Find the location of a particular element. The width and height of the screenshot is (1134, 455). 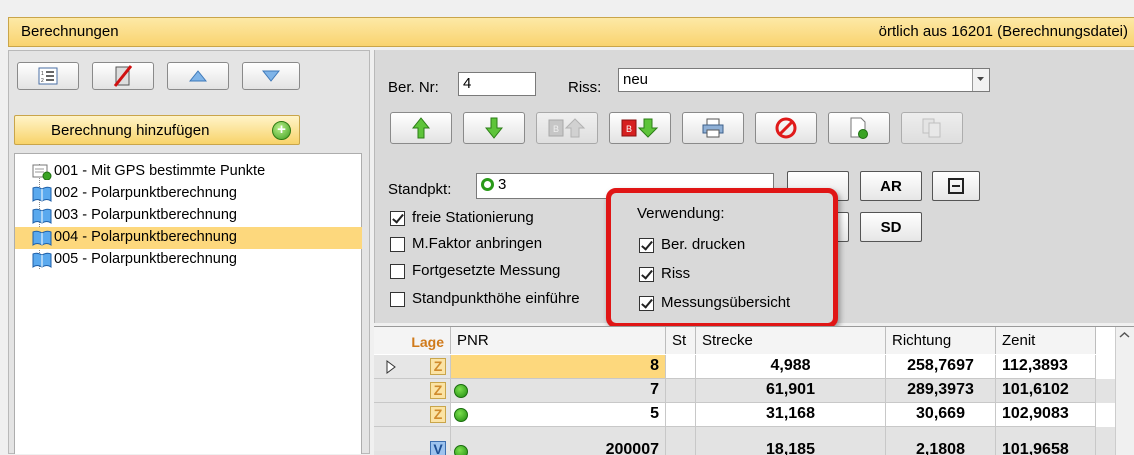

cell-richtung: 258,7697 is located at coordinates (941, 367).